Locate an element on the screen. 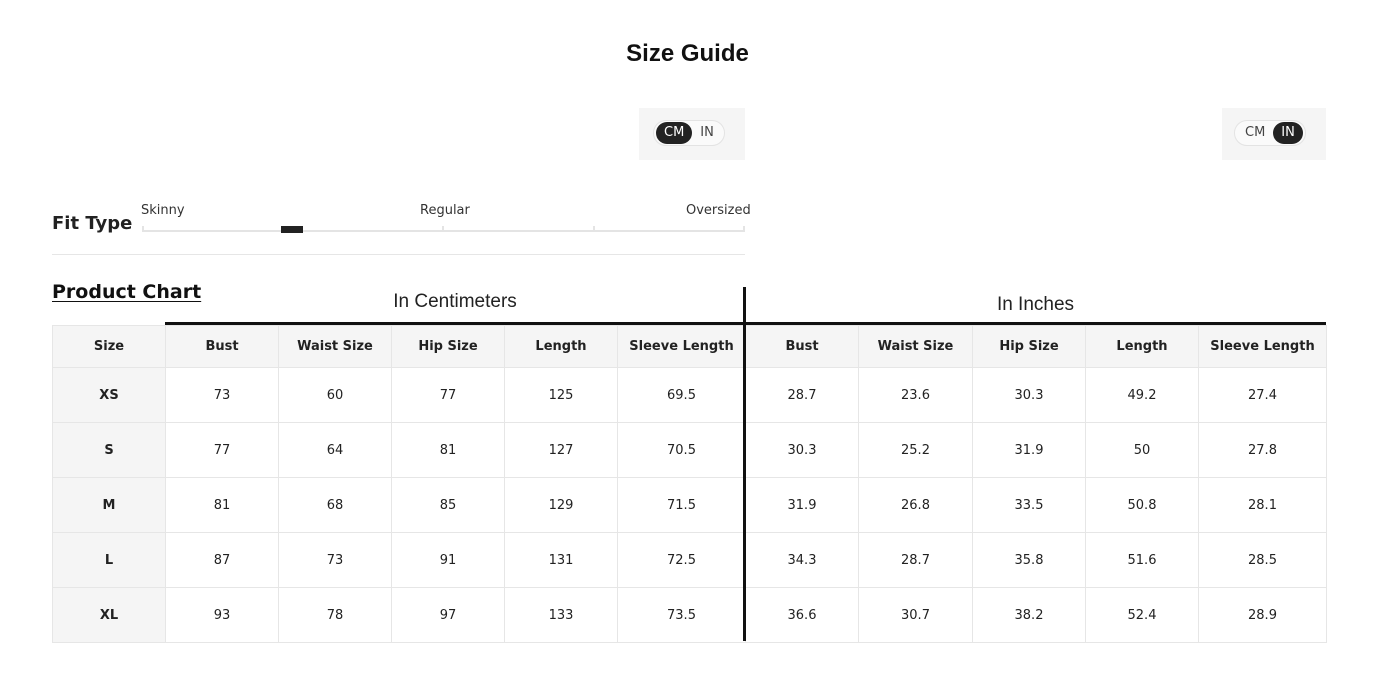 Image resolution: width=1375 pixels, height=700 pixels. table-cell: 28.5 is located at coordinates (1262, 560).